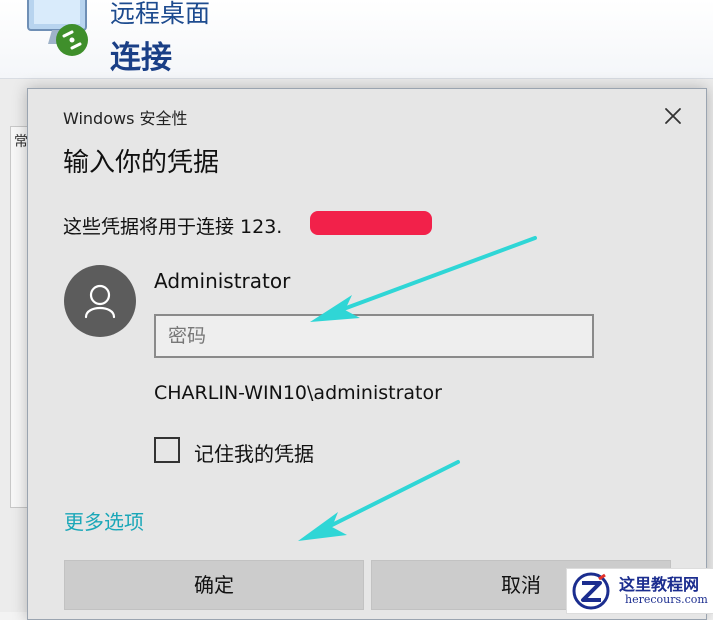 Image resolution: width=713 pixels, height=620 pixels. I want to click on domain-user-label: CHARLIN-WIN10\administrator, so click(298, 393).